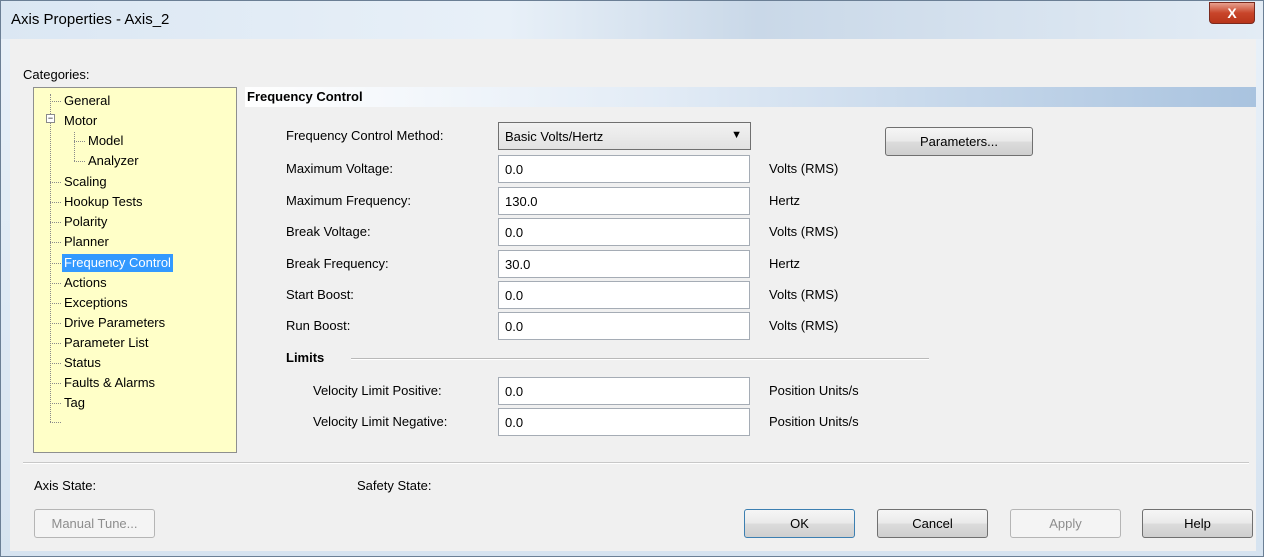 Image resolution: width=1264 pixels, height=557 pixels. Describe the element at coordinates (636, 463) in the screenshot. I see `footer-divider` at that location.